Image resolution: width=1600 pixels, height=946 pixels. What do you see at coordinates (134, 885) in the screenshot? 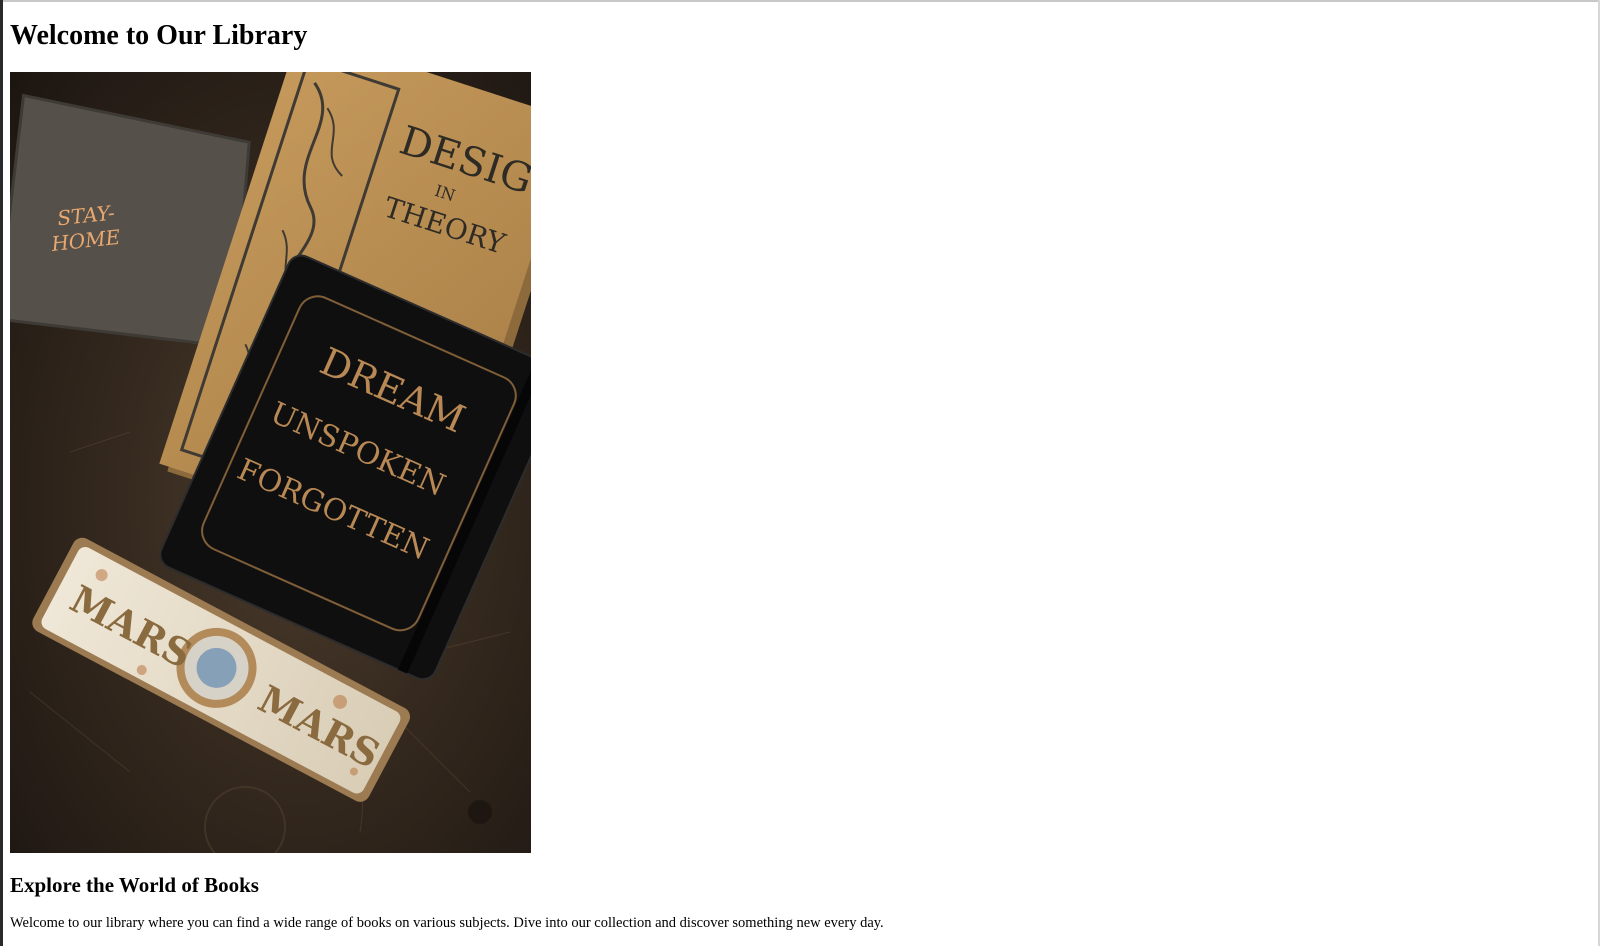
I see `section-heading: Explore the World of Books` at bounding box center [134, 885].